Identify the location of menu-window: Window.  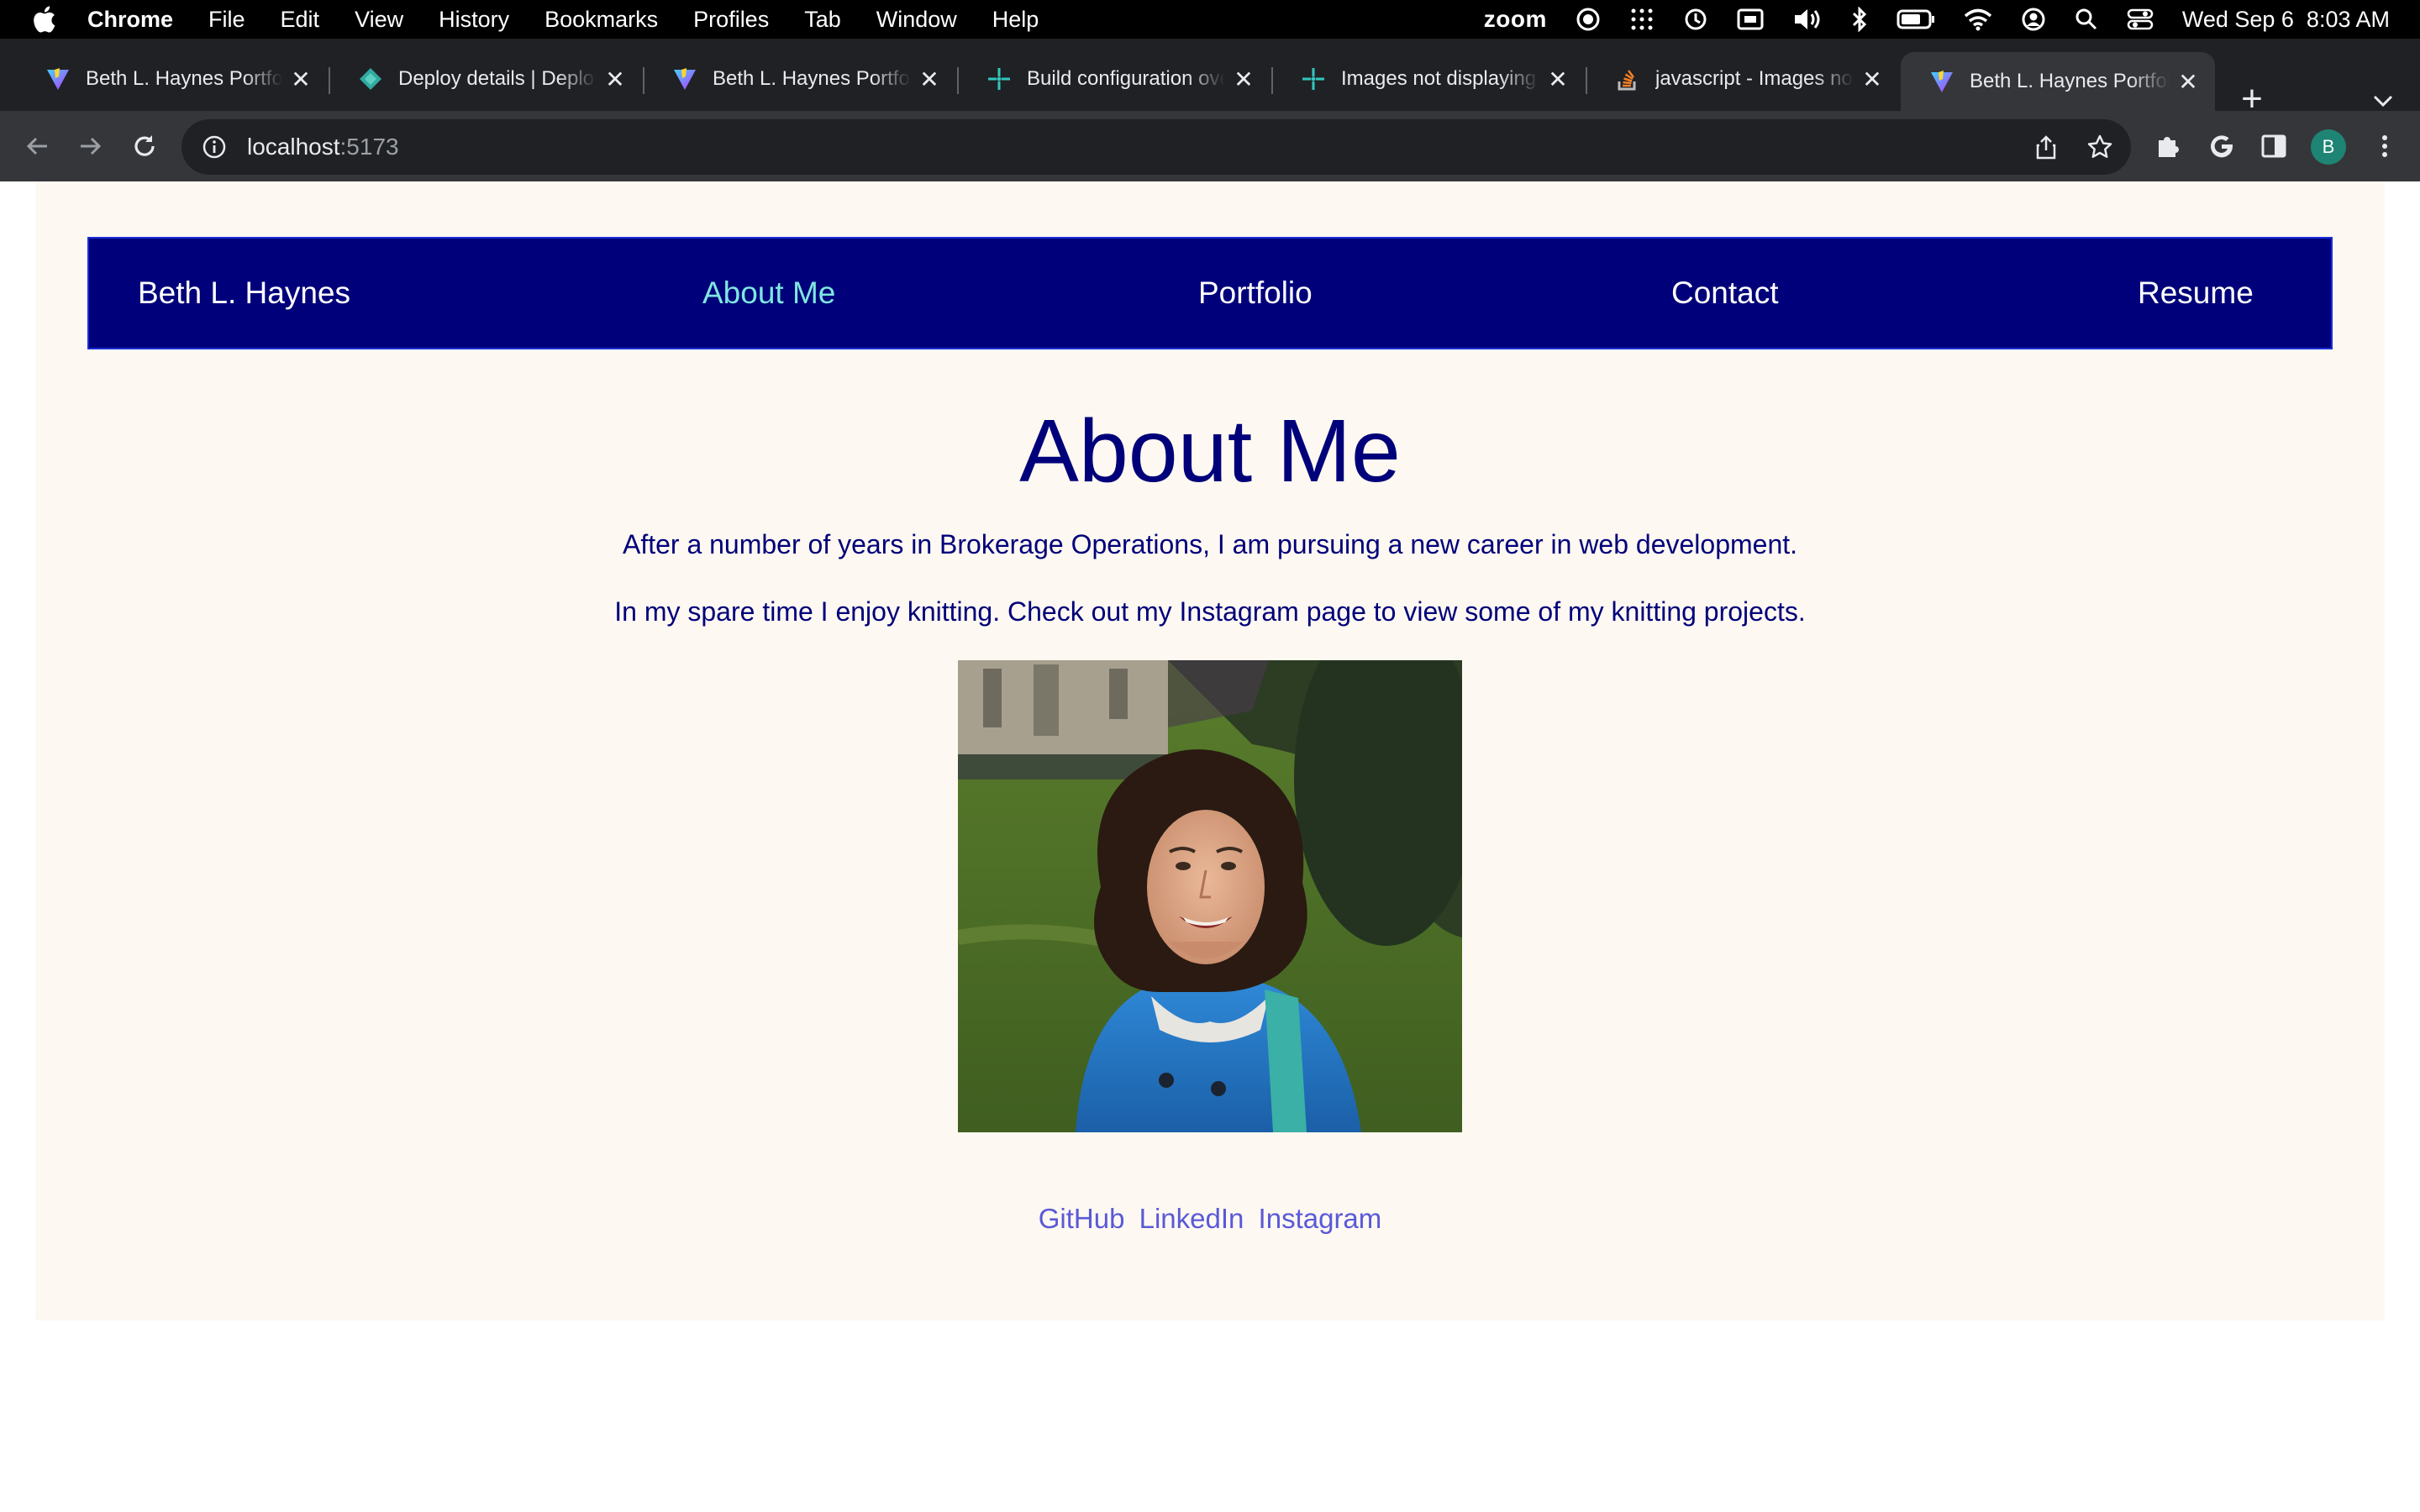
(916, 20).